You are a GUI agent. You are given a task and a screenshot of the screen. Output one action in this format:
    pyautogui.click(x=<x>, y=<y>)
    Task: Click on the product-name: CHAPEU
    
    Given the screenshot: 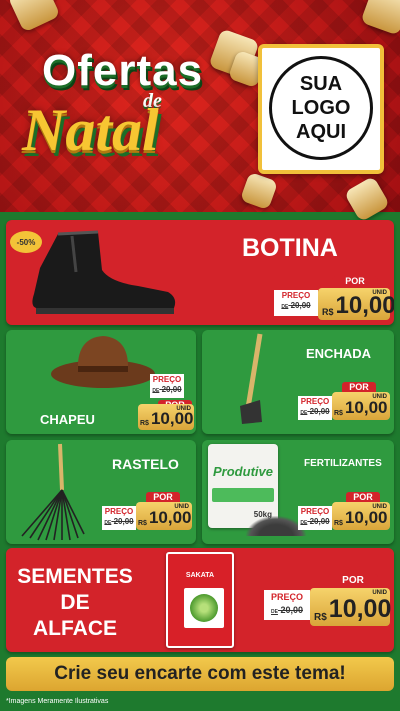 What is the action you would take?
    pyautogui.click(x=67, y=419)
    